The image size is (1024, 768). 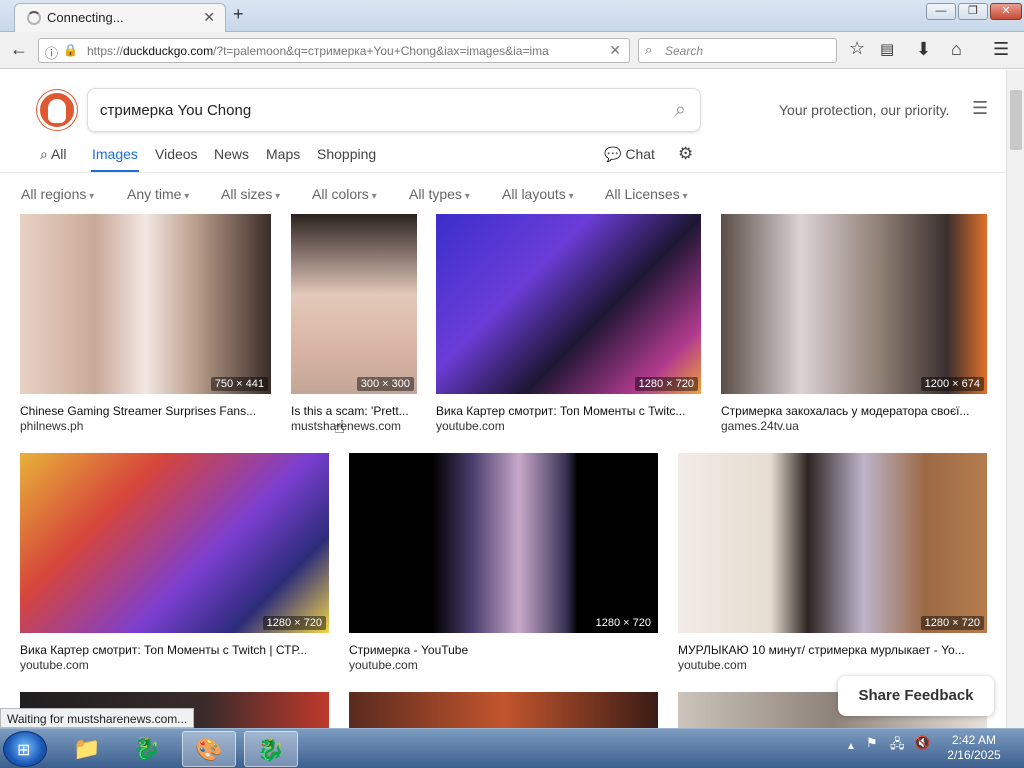 What do you see at coordinates (851, 746) in the screenshot?
I see `show-hidden-icons-icon: ▲` at bounding box center [851, 746].